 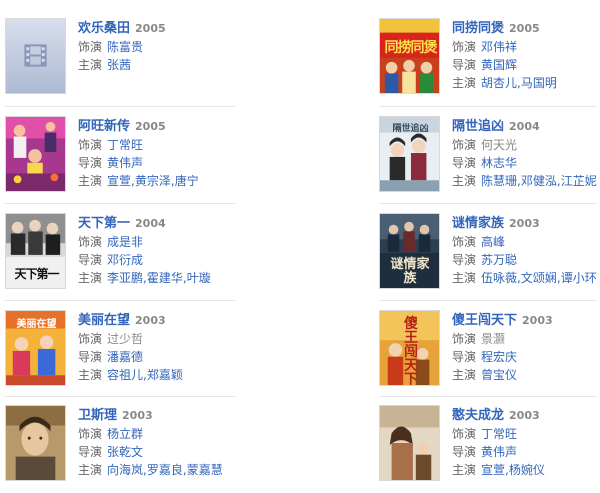 What do you see at coordinates (125, 452) in the screenshot?
I see `director-link: 张乾文` at bounding box center [125, 452].